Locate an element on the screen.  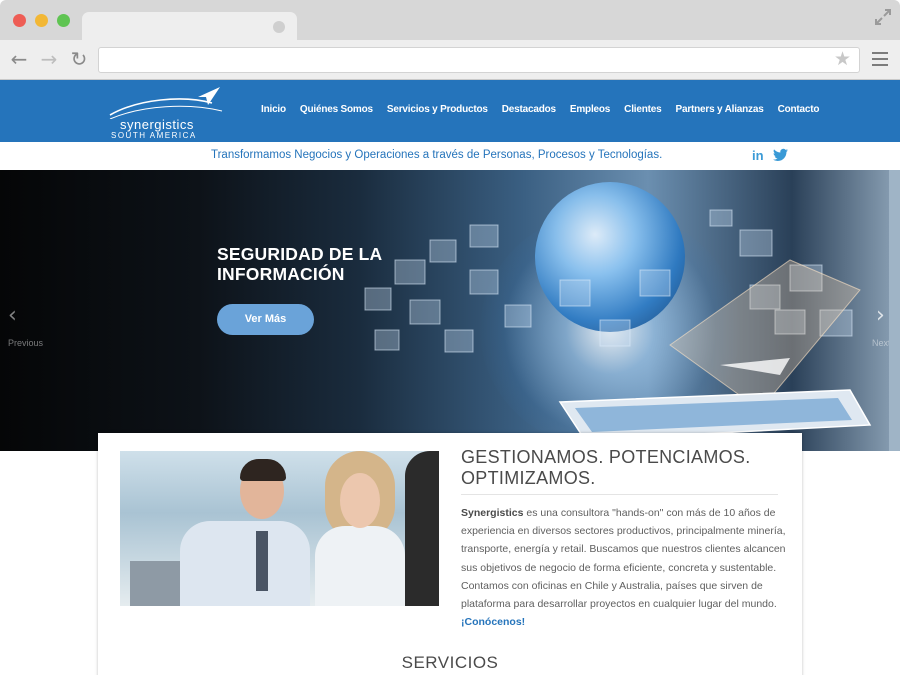
nav-item-partners: Partners y Alianzas is located at coordinates (719, 109).